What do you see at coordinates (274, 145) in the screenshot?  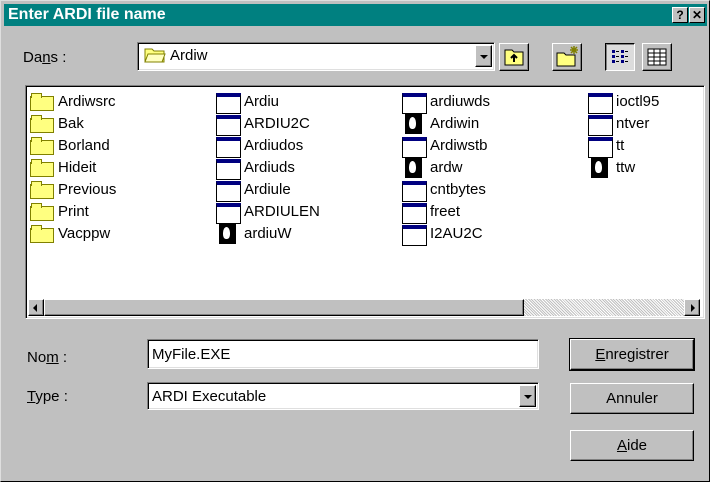 I see `file-item-name: Ardiudos` at bounding box center [274, 145].